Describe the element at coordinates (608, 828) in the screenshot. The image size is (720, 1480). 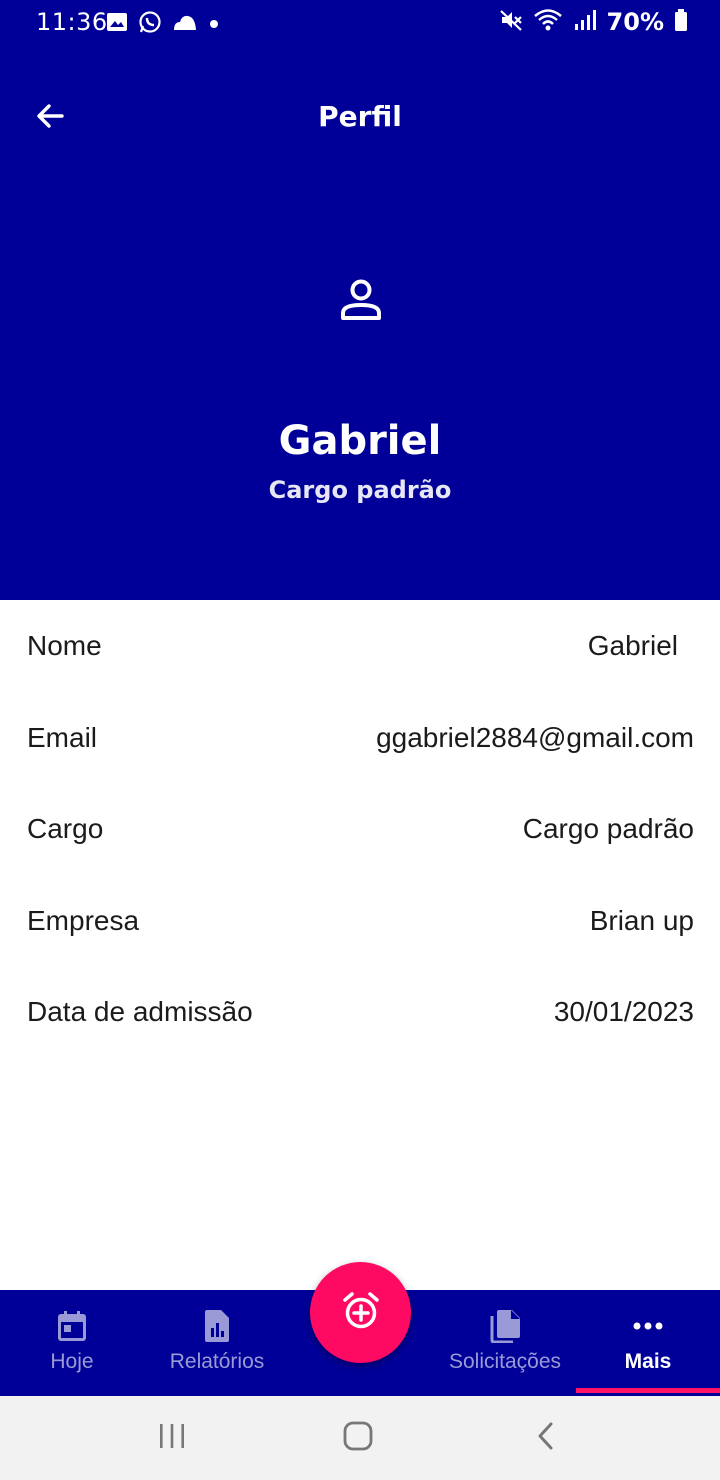
I see `detail-value: Cargo padrão` at that location.